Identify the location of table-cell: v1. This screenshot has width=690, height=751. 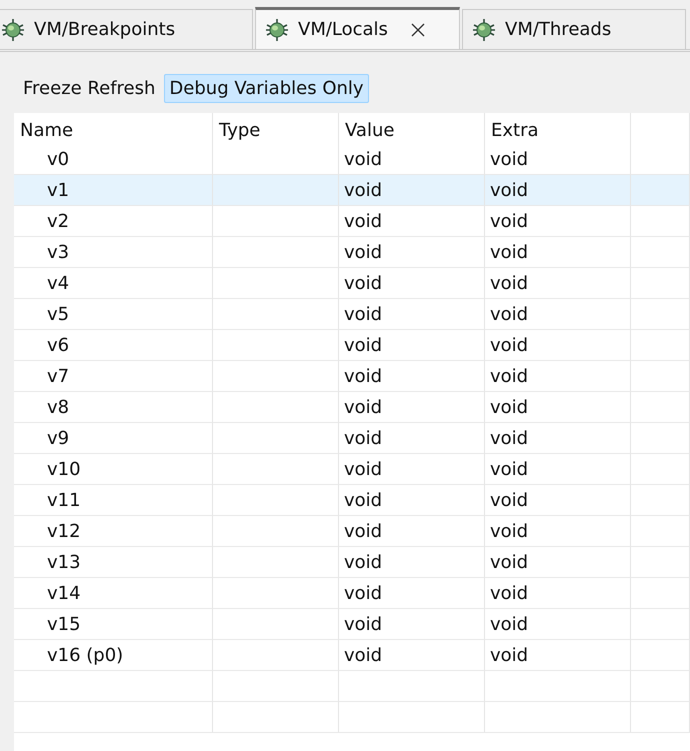
(113, 190).